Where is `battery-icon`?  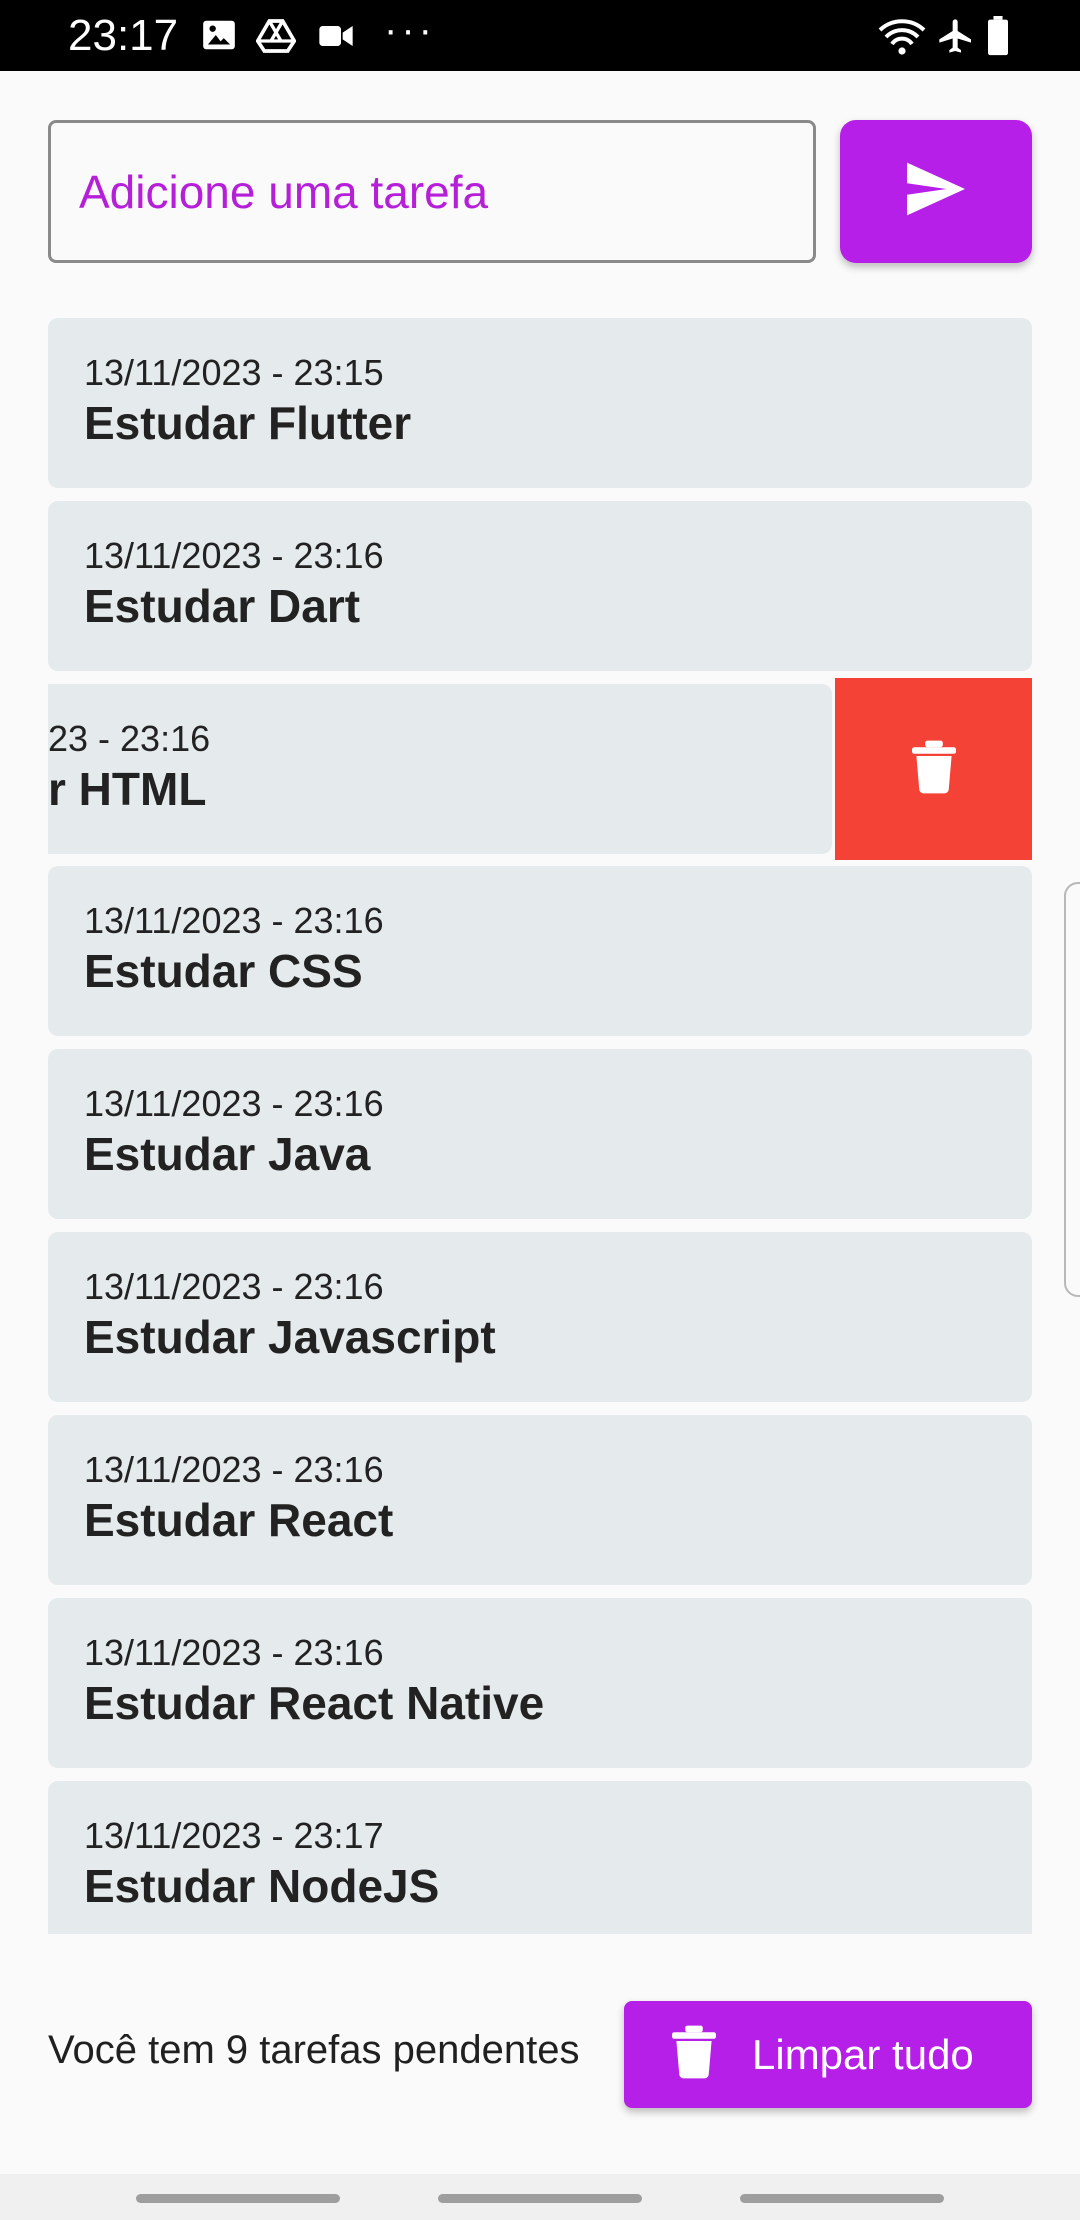
battery-icon is located at coordinates (999, 36).